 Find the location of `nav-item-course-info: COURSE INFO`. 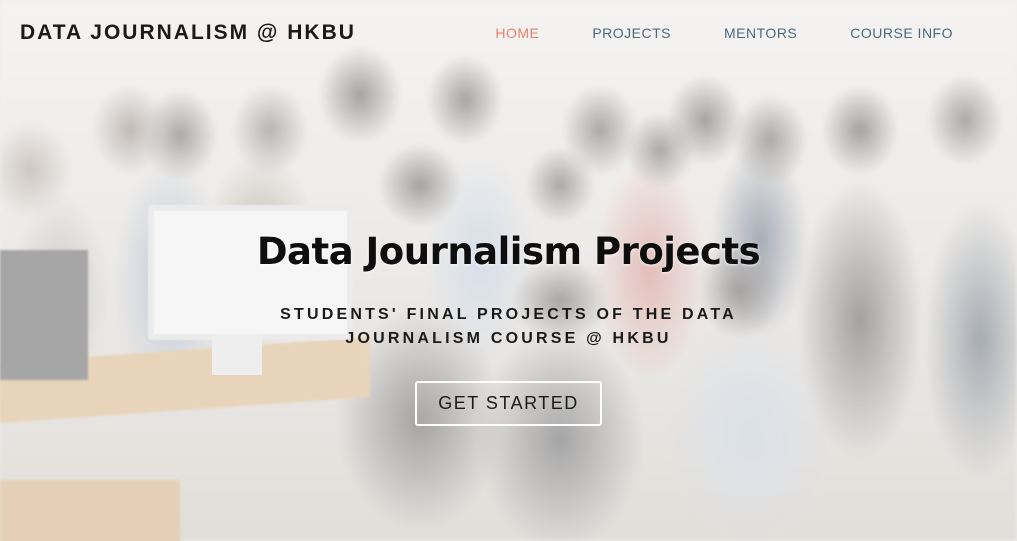

nav-item-course-info: COURSE INFO is located at coordinates (901, 33).